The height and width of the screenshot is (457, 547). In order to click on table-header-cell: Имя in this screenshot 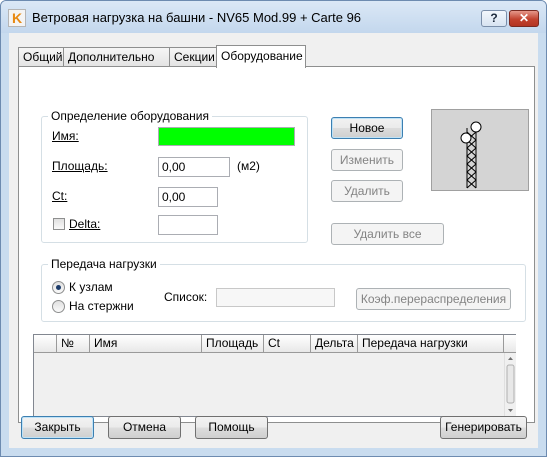, I will do `click(146, 344)`.